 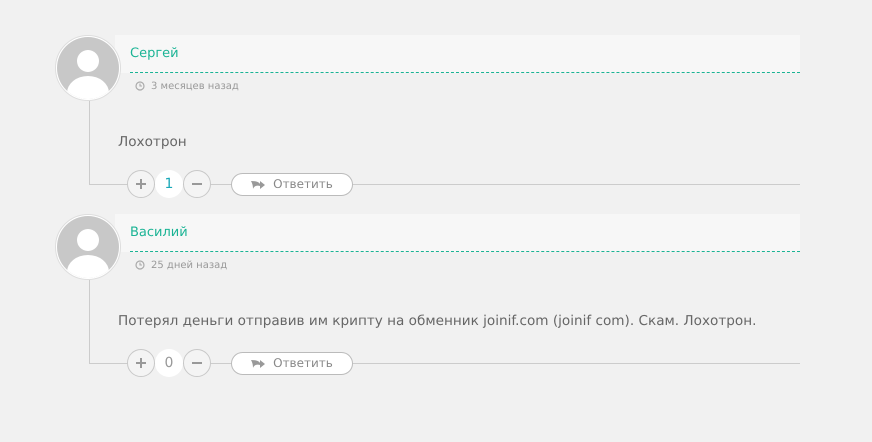 I want to click on comment-text: Лохотрон, so click(x=152, y=142).